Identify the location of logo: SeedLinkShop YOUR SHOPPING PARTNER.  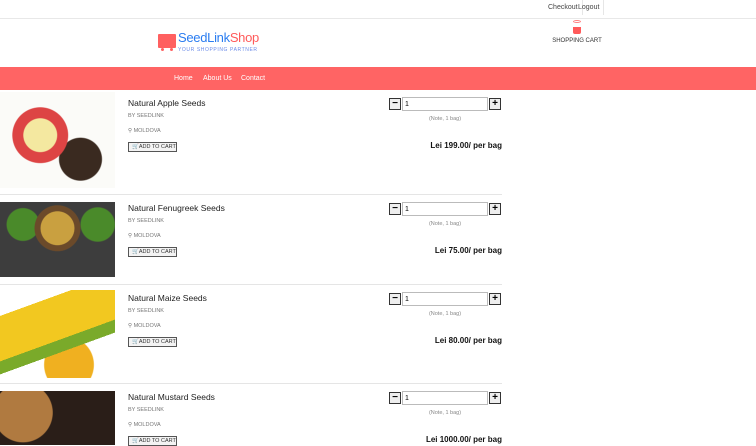
(223, 45).